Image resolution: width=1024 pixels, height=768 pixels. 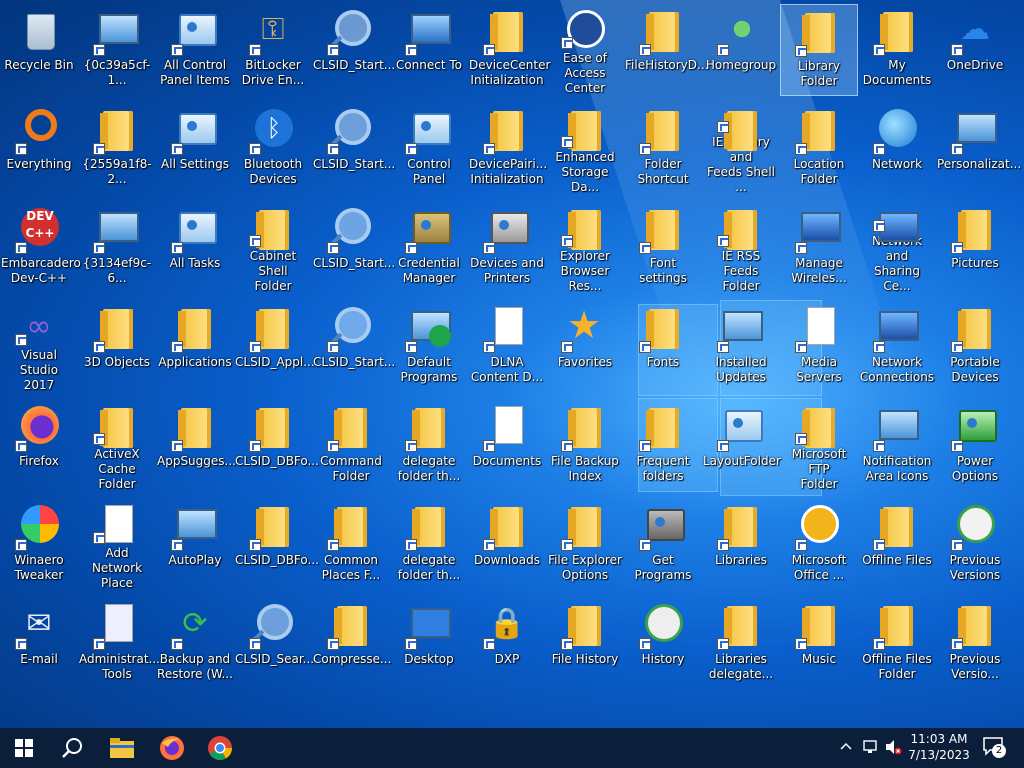 What do you see at coordinates (846, 748) in the screenshot?
I see `chevron-up-icon` at bounding box center [846, 748].